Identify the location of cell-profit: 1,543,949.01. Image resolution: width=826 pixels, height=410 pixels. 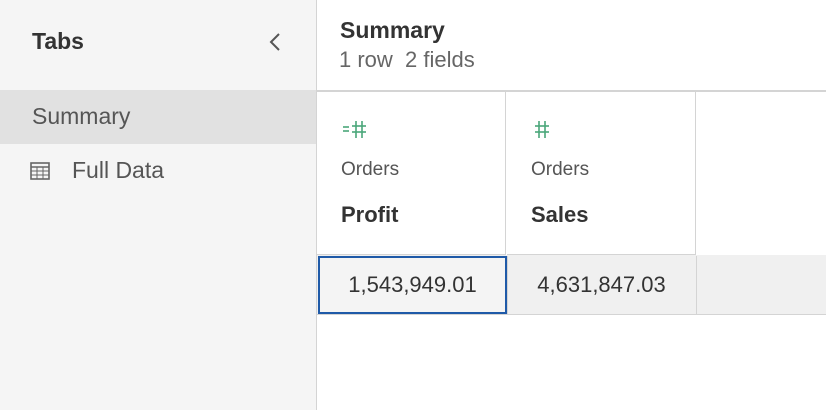
(412, 285).